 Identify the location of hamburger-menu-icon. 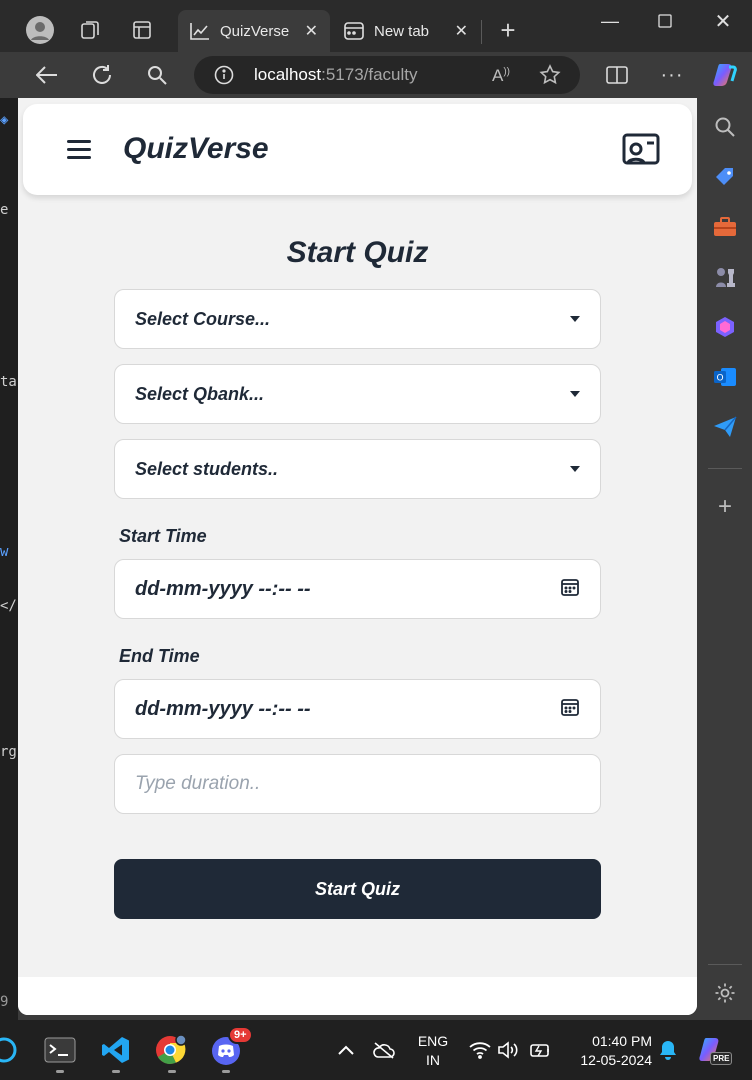
(79, 150).